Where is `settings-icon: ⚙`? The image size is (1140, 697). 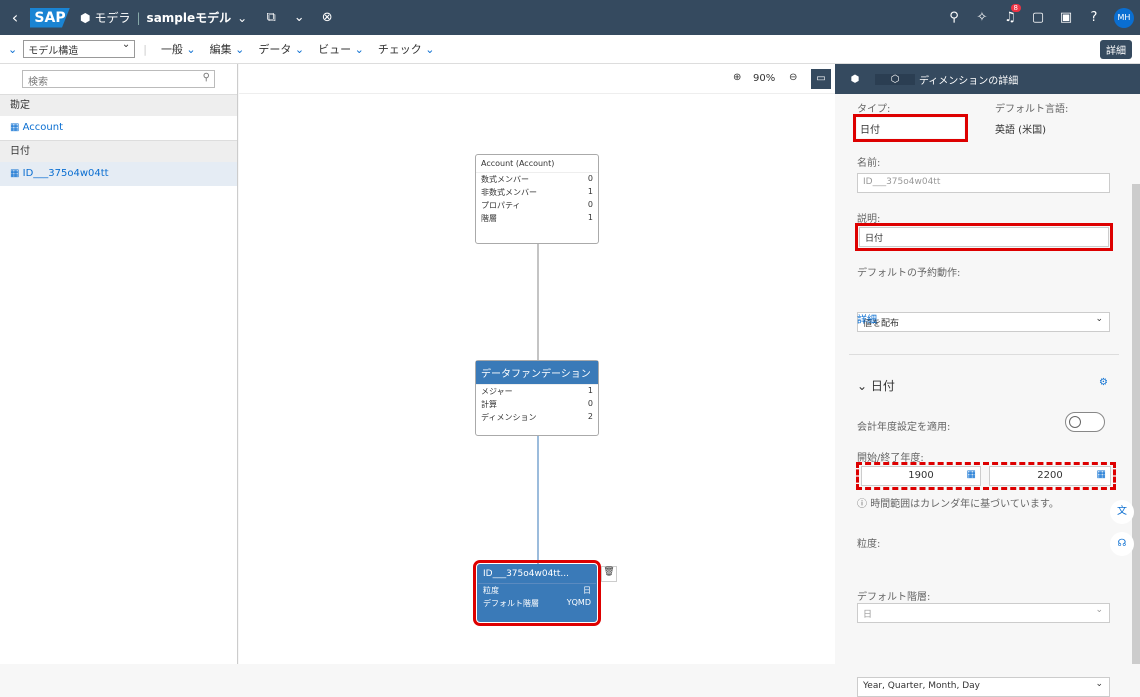
settings-icon: ⚙ is located at coordinates (1103, 382).